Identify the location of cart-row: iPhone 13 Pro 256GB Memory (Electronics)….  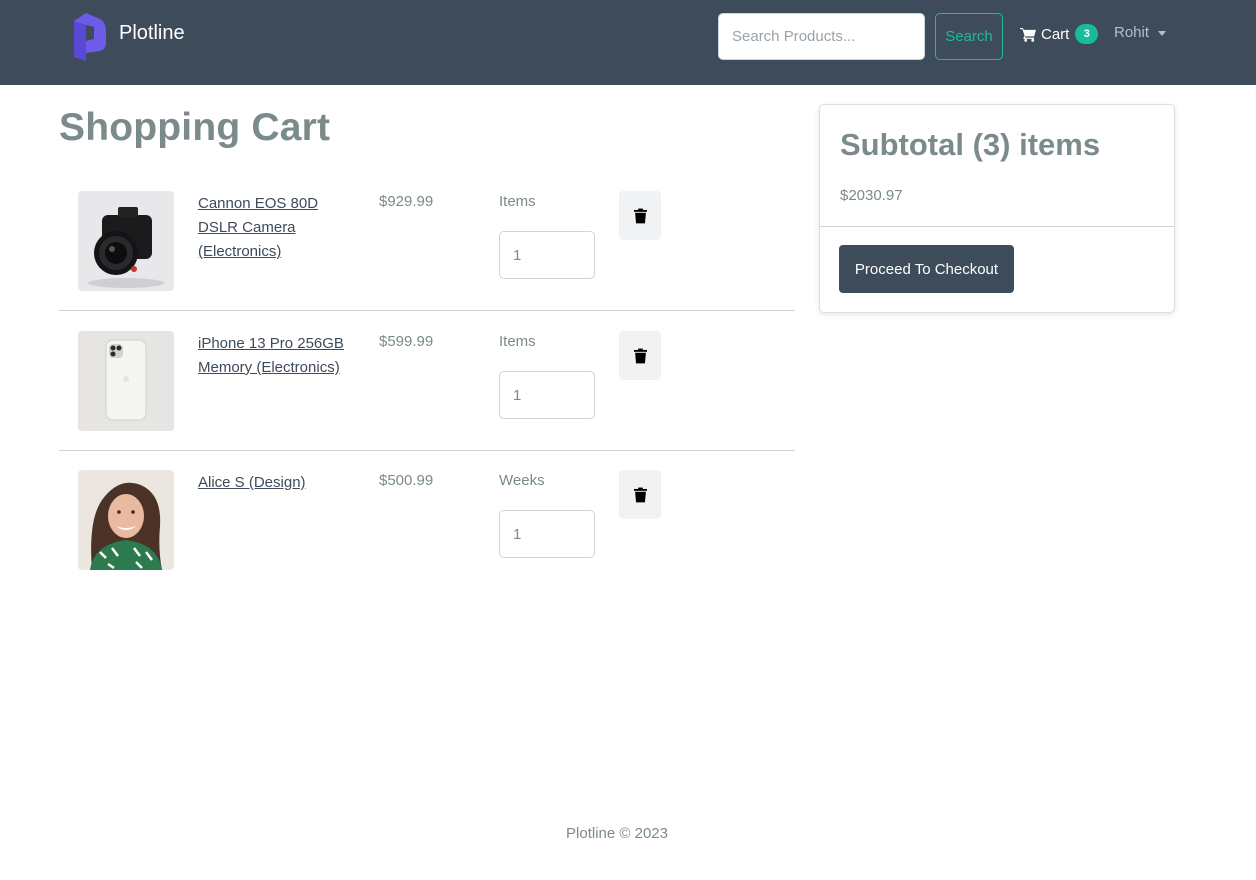
(427, 381).